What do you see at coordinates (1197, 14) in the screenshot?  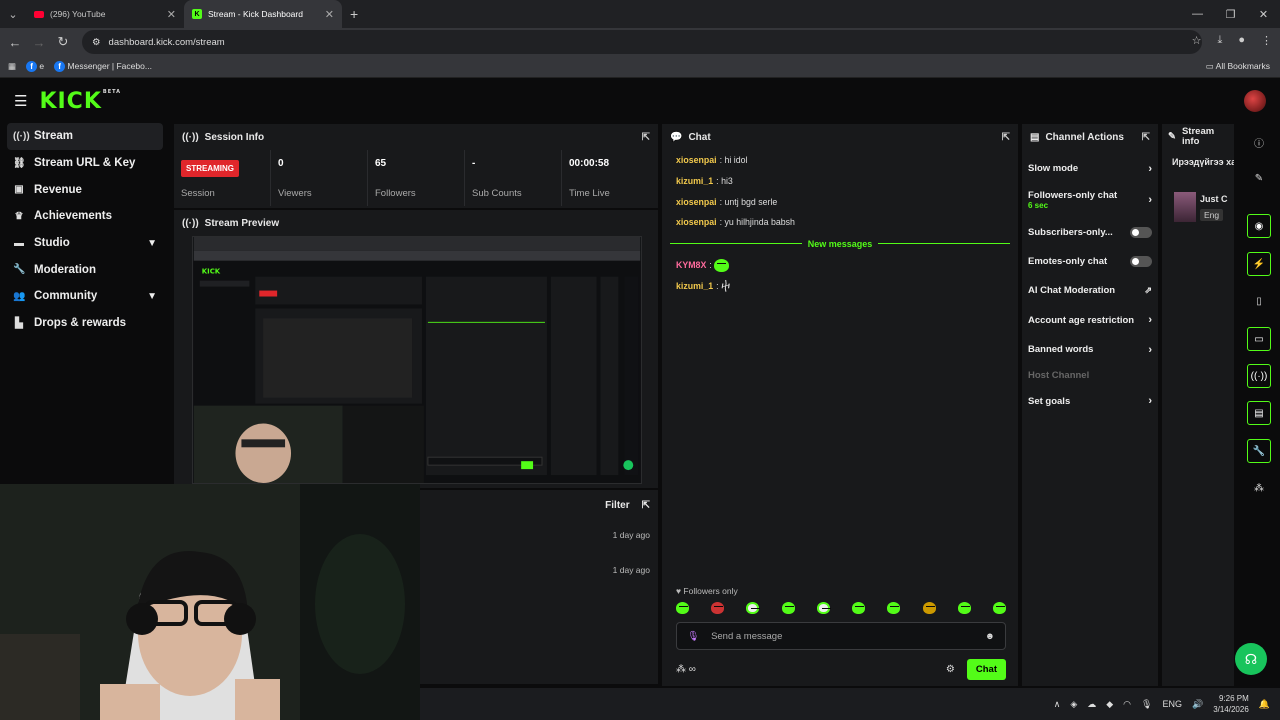 I see `minimize-icon: —` at bounding box center [1197, 14].